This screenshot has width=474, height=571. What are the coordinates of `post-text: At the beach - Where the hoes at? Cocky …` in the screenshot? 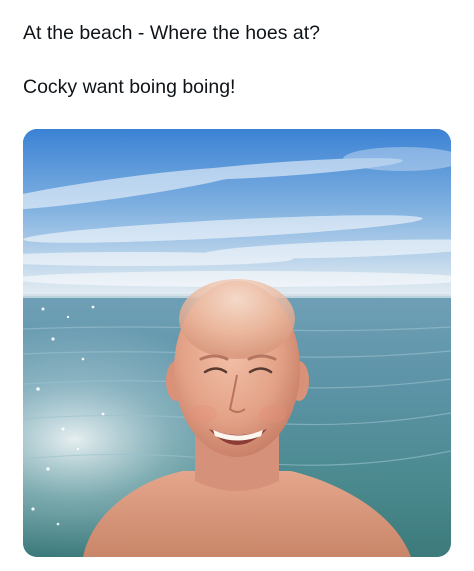 It's located at (238, 60).